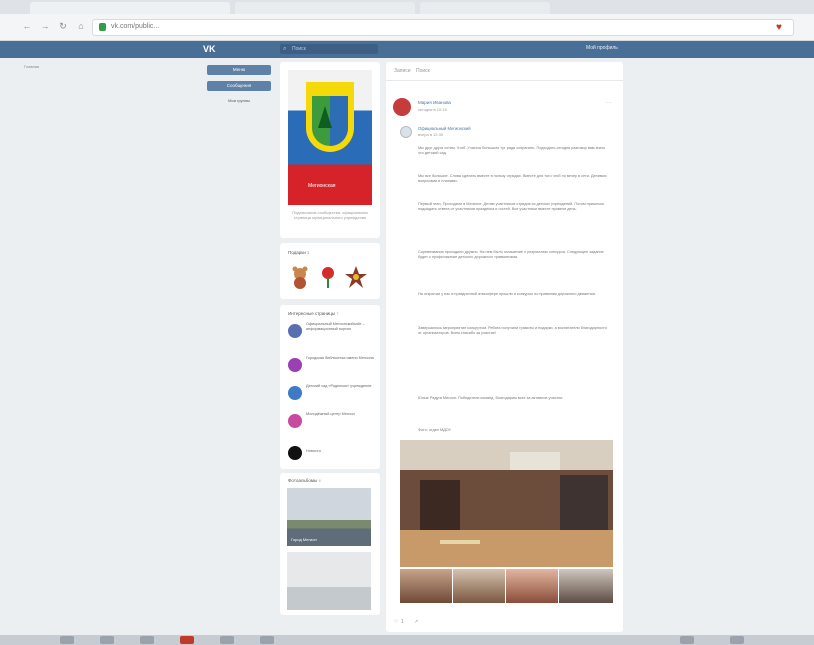 The width and height of the screenshot is (814, 645). I want to click on album-thumb: Город Мегион, so click(329, 517).